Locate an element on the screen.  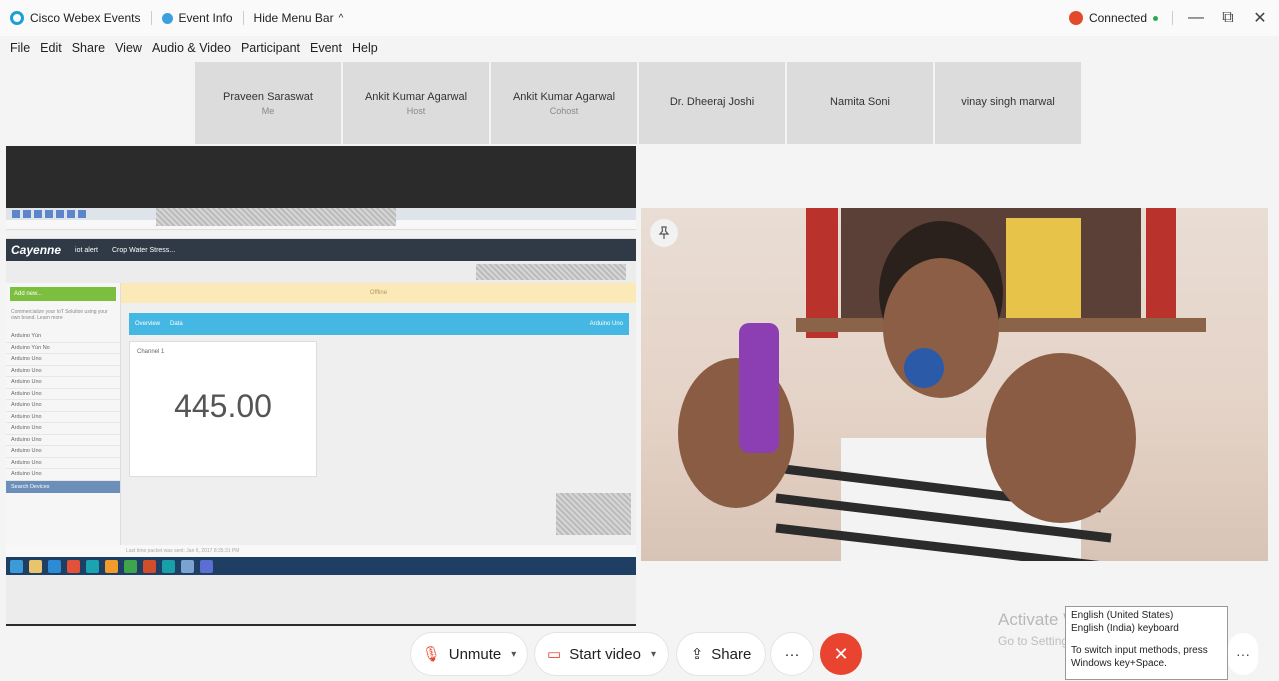
start-video-button: ▭ Start video ▾ is located at coordinates (601, 654).